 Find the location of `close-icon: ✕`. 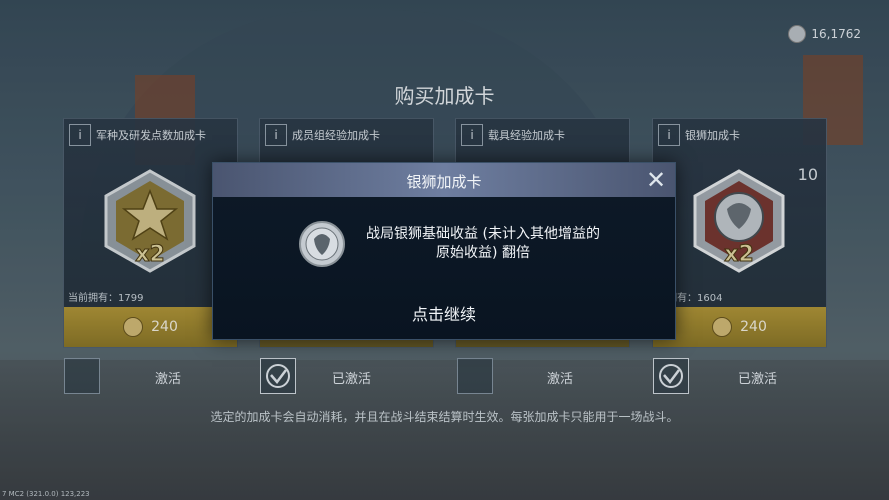

close-icon: ✕ is located at coordinates (656, 180).